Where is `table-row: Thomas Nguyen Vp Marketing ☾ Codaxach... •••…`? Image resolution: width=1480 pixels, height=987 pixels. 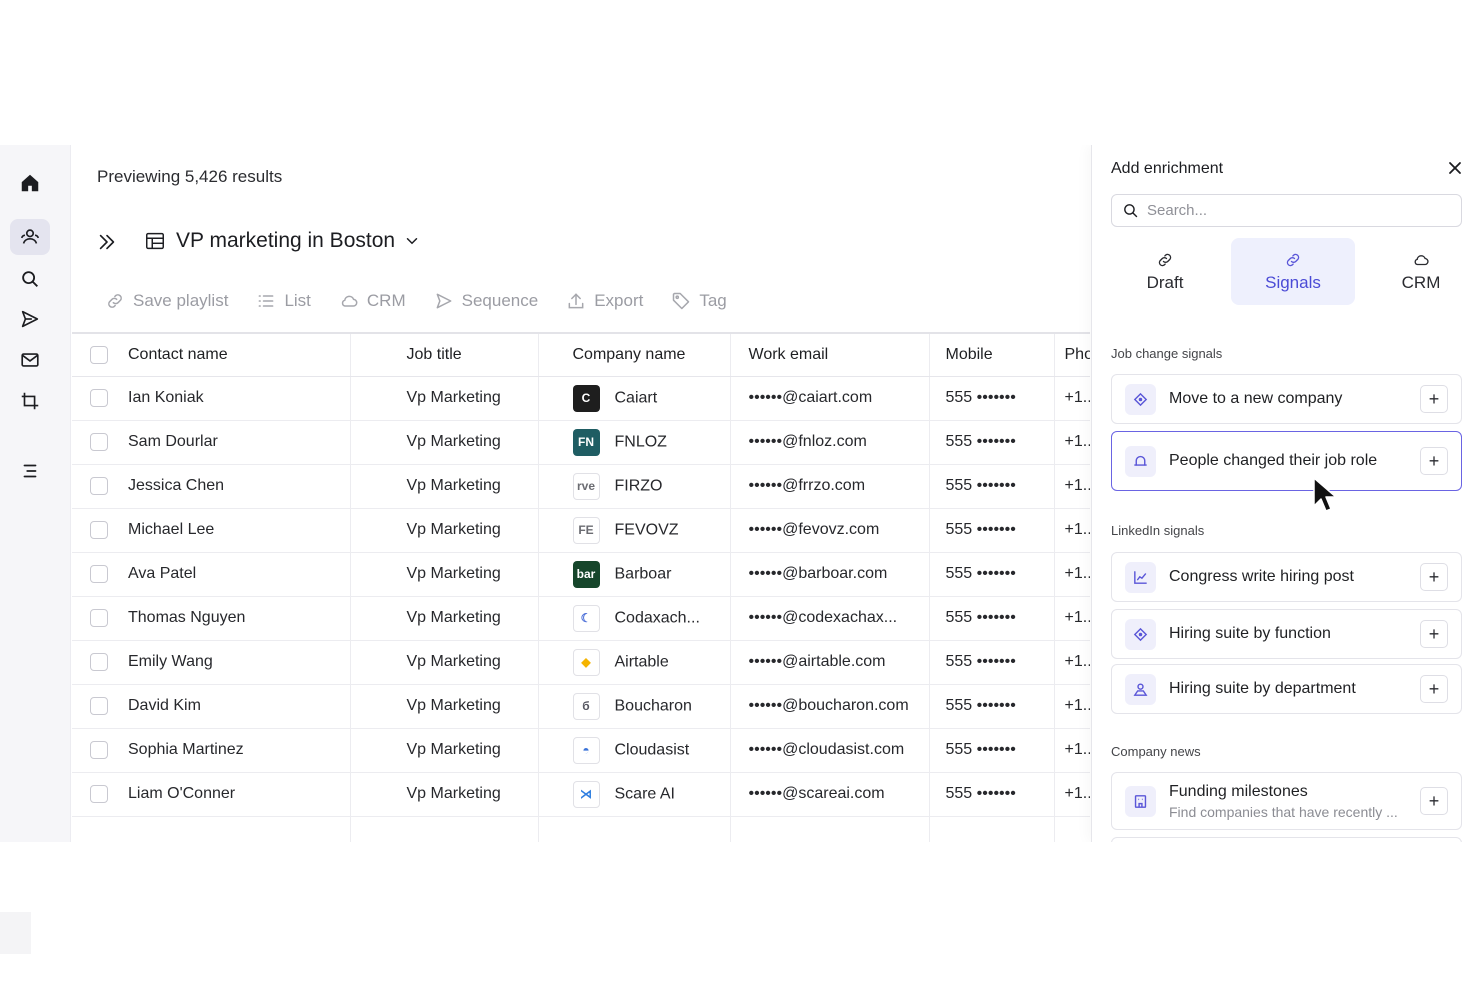 table-row: Thomas Nguyen Vp Marketing ☾ Codaxach... •••… is located at coordinates (581, 618).